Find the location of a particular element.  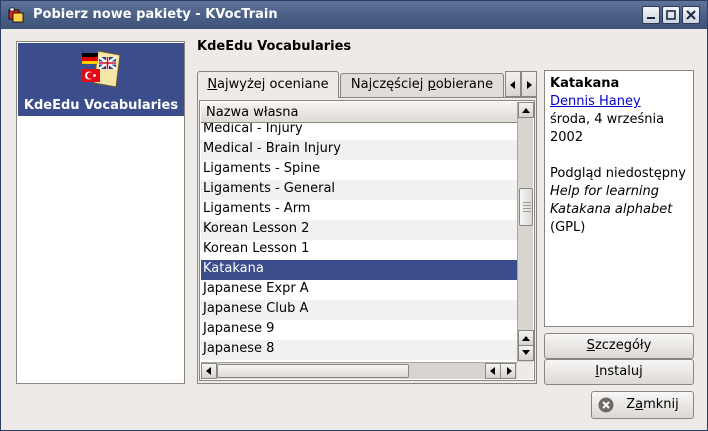

window-title: Pobierz nowe pakiety - KVocTrain is located at coordinates (155, 14).